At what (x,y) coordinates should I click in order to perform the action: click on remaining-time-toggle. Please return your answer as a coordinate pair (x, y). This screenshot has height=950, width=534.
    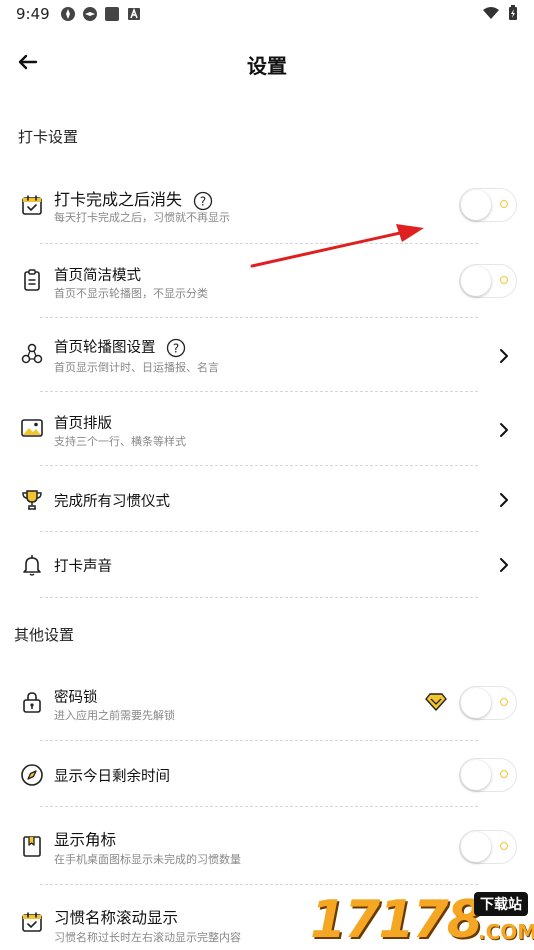
    Looking at the image, I should click on (488, 775).